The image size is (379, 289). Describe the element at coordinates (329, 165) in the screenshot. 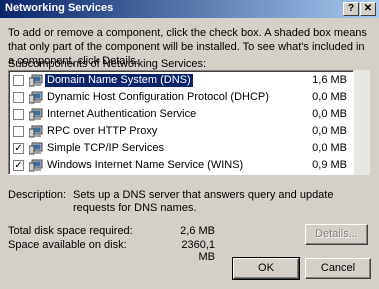

I see `component-size: 0,9 MB` at that location.